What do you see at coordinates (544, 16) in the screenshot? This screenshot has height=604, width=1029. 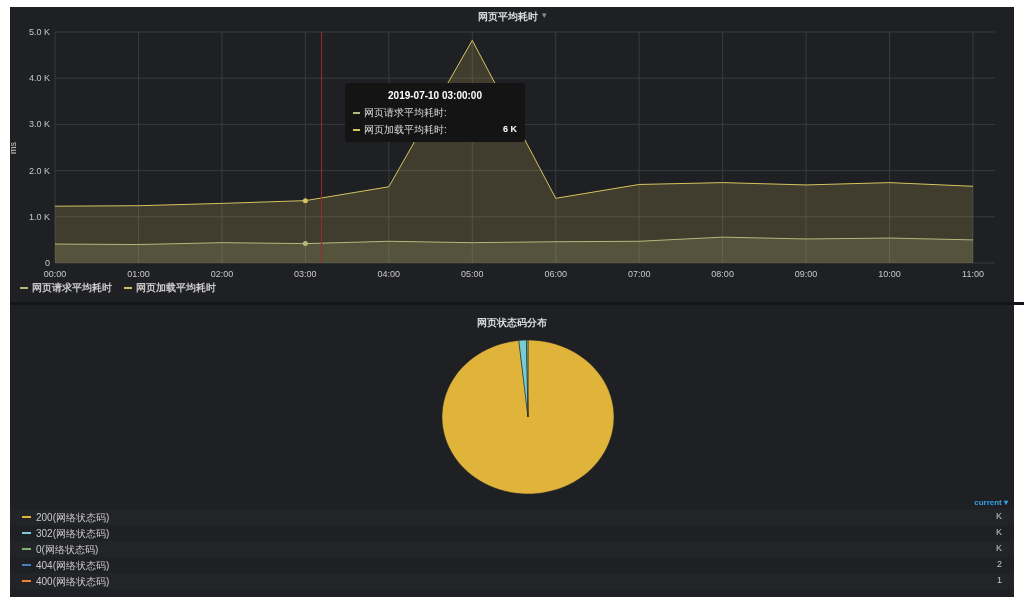 I see `dropdown-caret: ▾` at bounding box center [544, 16].